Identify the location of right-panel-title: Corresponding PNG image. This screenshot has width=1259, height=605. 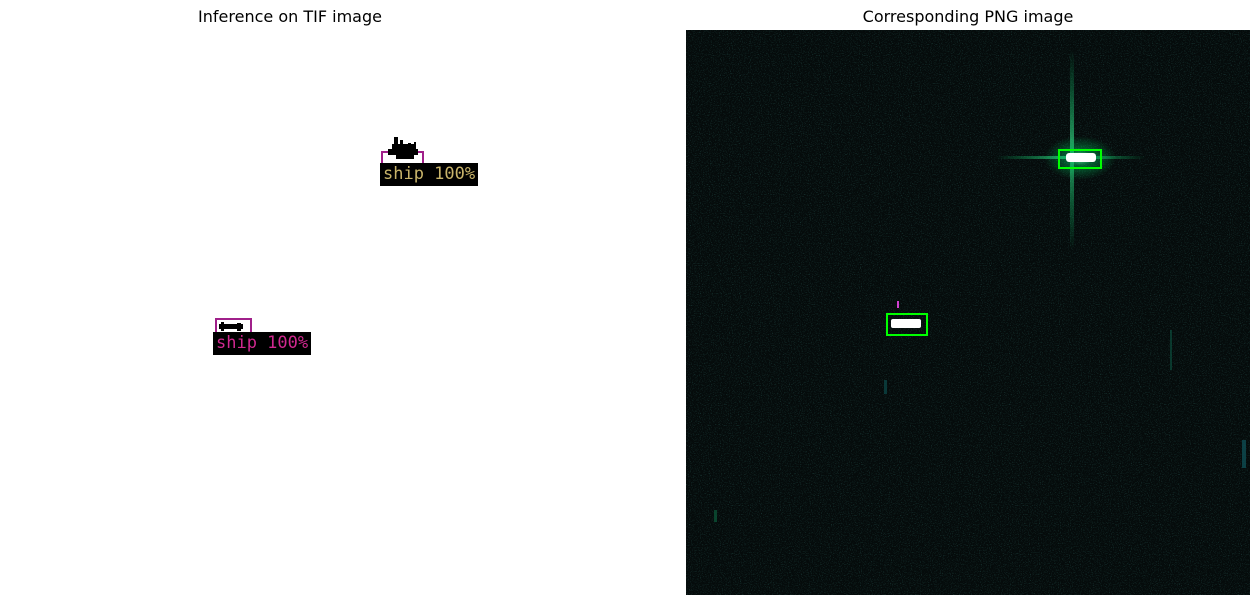
(968, 16).